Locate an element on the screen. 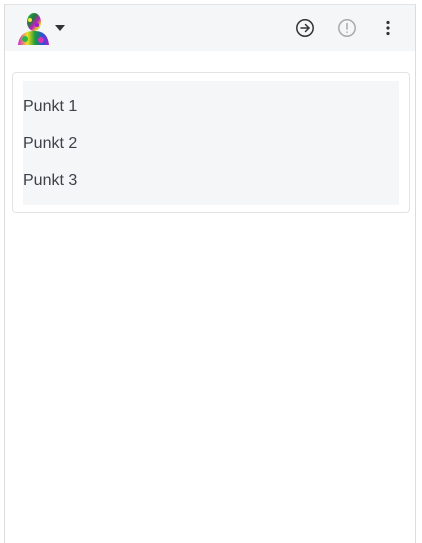 The width and height of the screenshot is (422, 543). user-avatar-icon is located at coordinates (33, 28).